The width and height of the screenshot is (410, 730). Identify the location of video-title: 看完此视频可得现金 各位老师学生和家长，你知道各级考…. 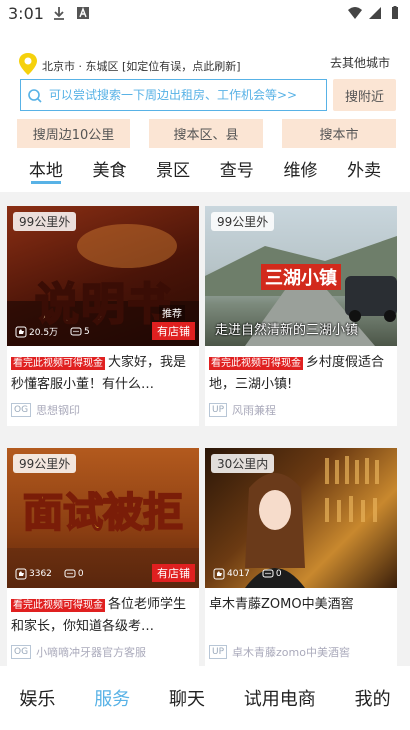
(103, 613).